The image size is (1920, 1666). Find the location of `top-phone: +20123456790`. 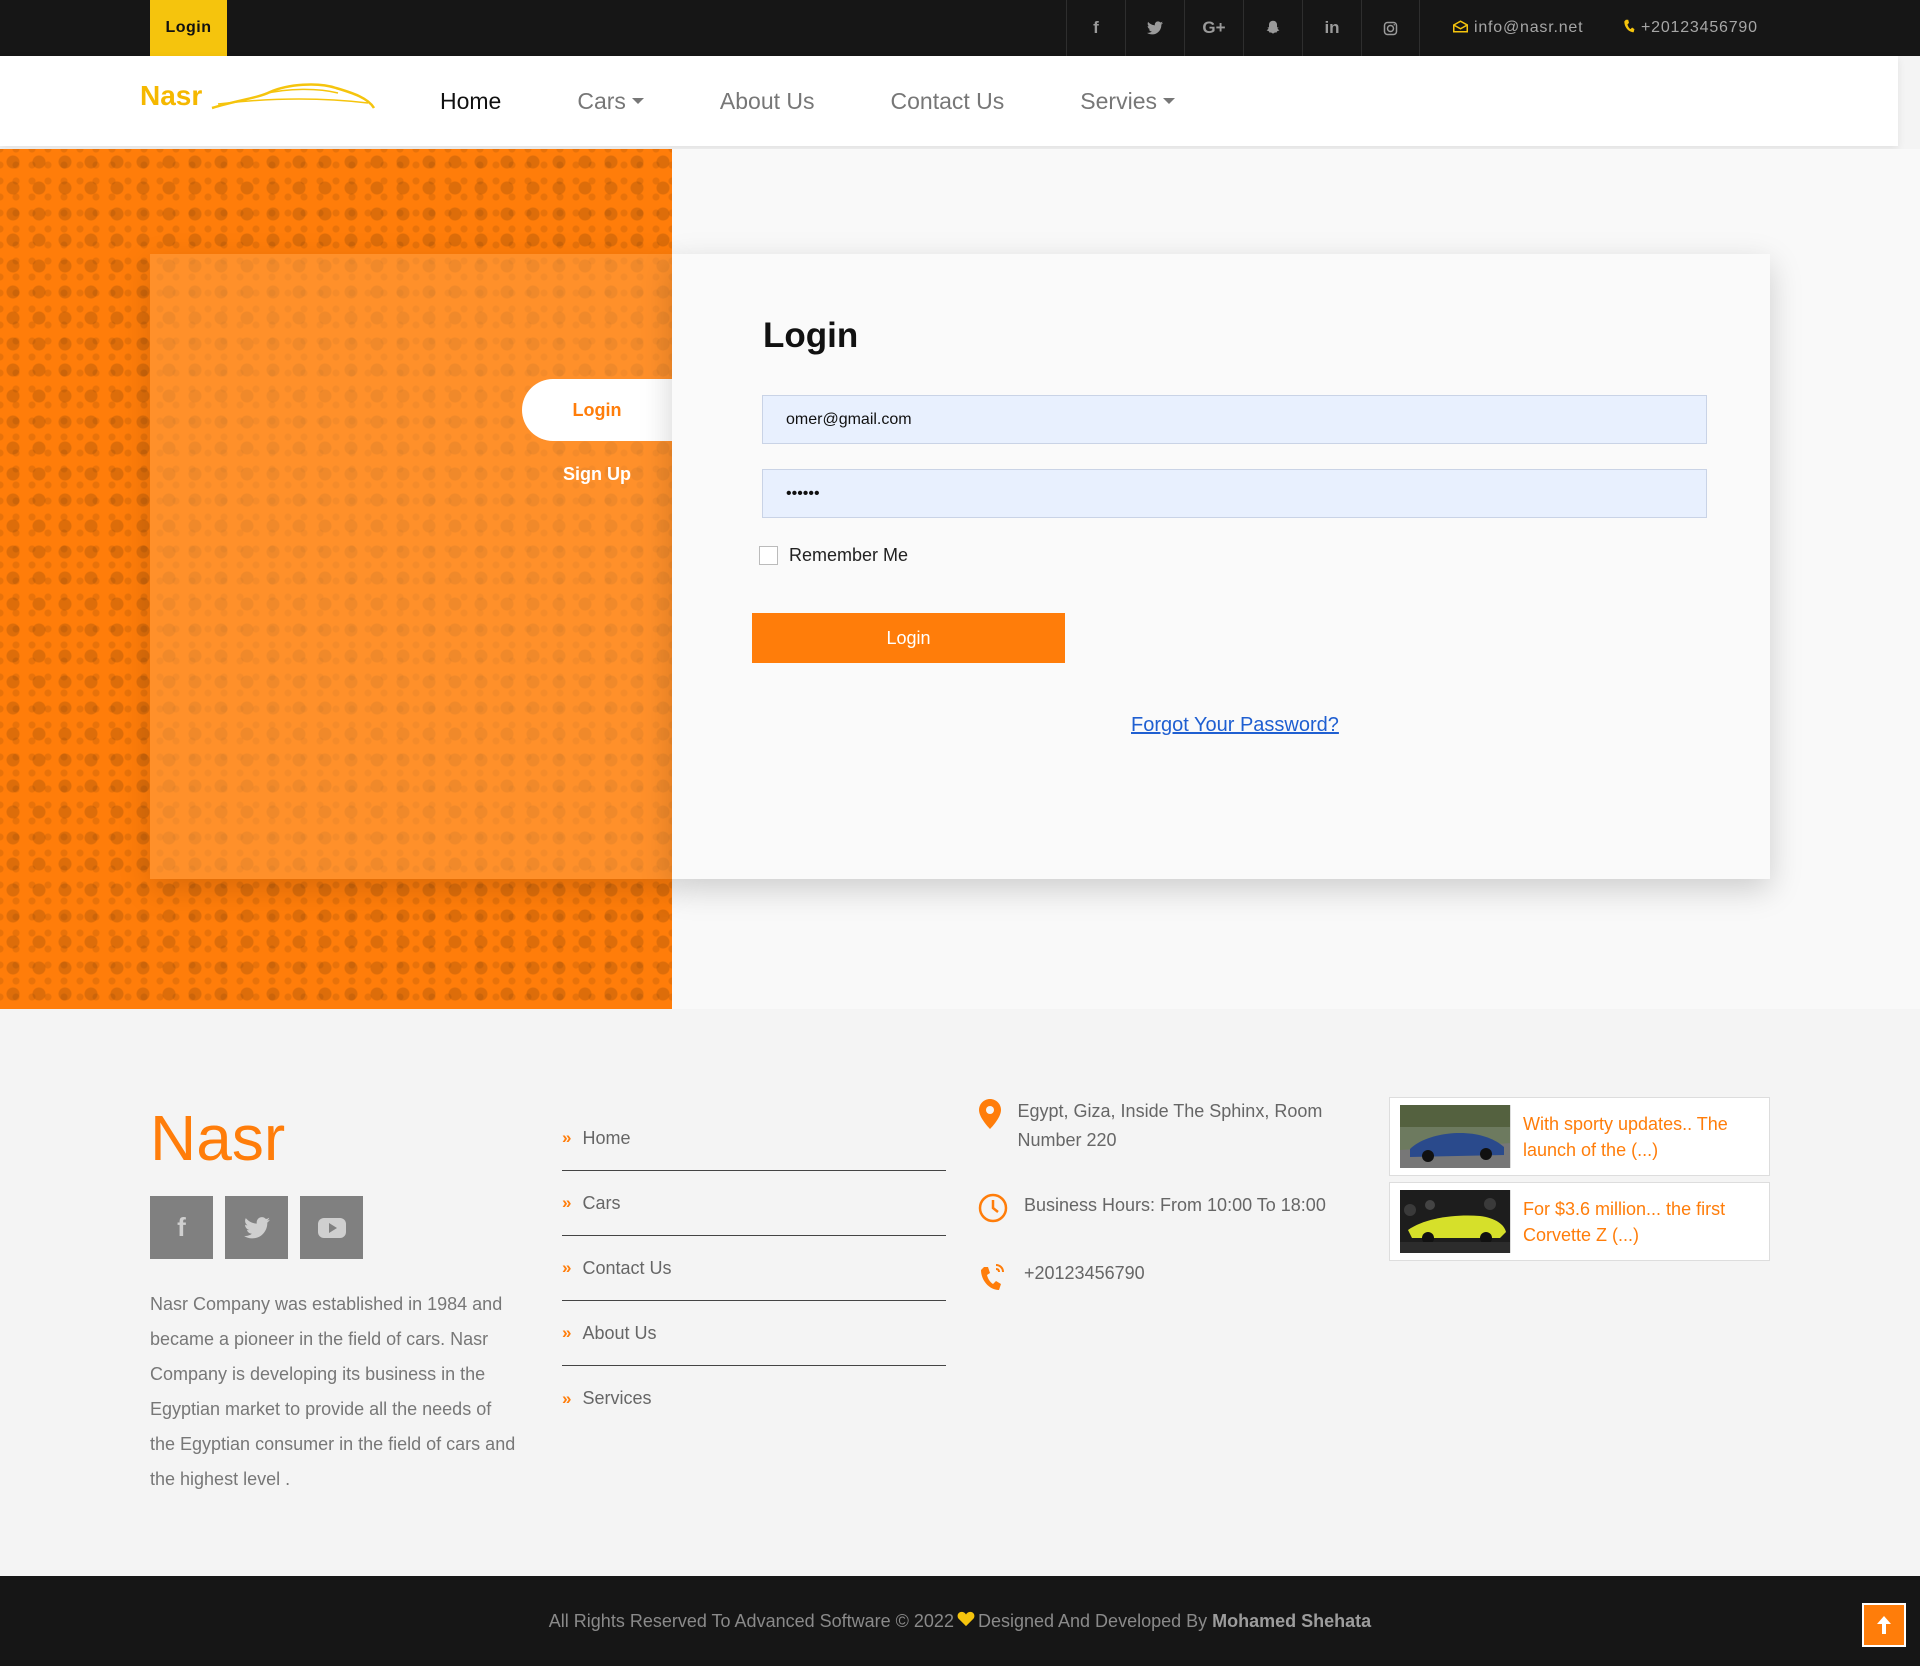

top-phone: +20123456790 is located at coordinates (1690, 28).